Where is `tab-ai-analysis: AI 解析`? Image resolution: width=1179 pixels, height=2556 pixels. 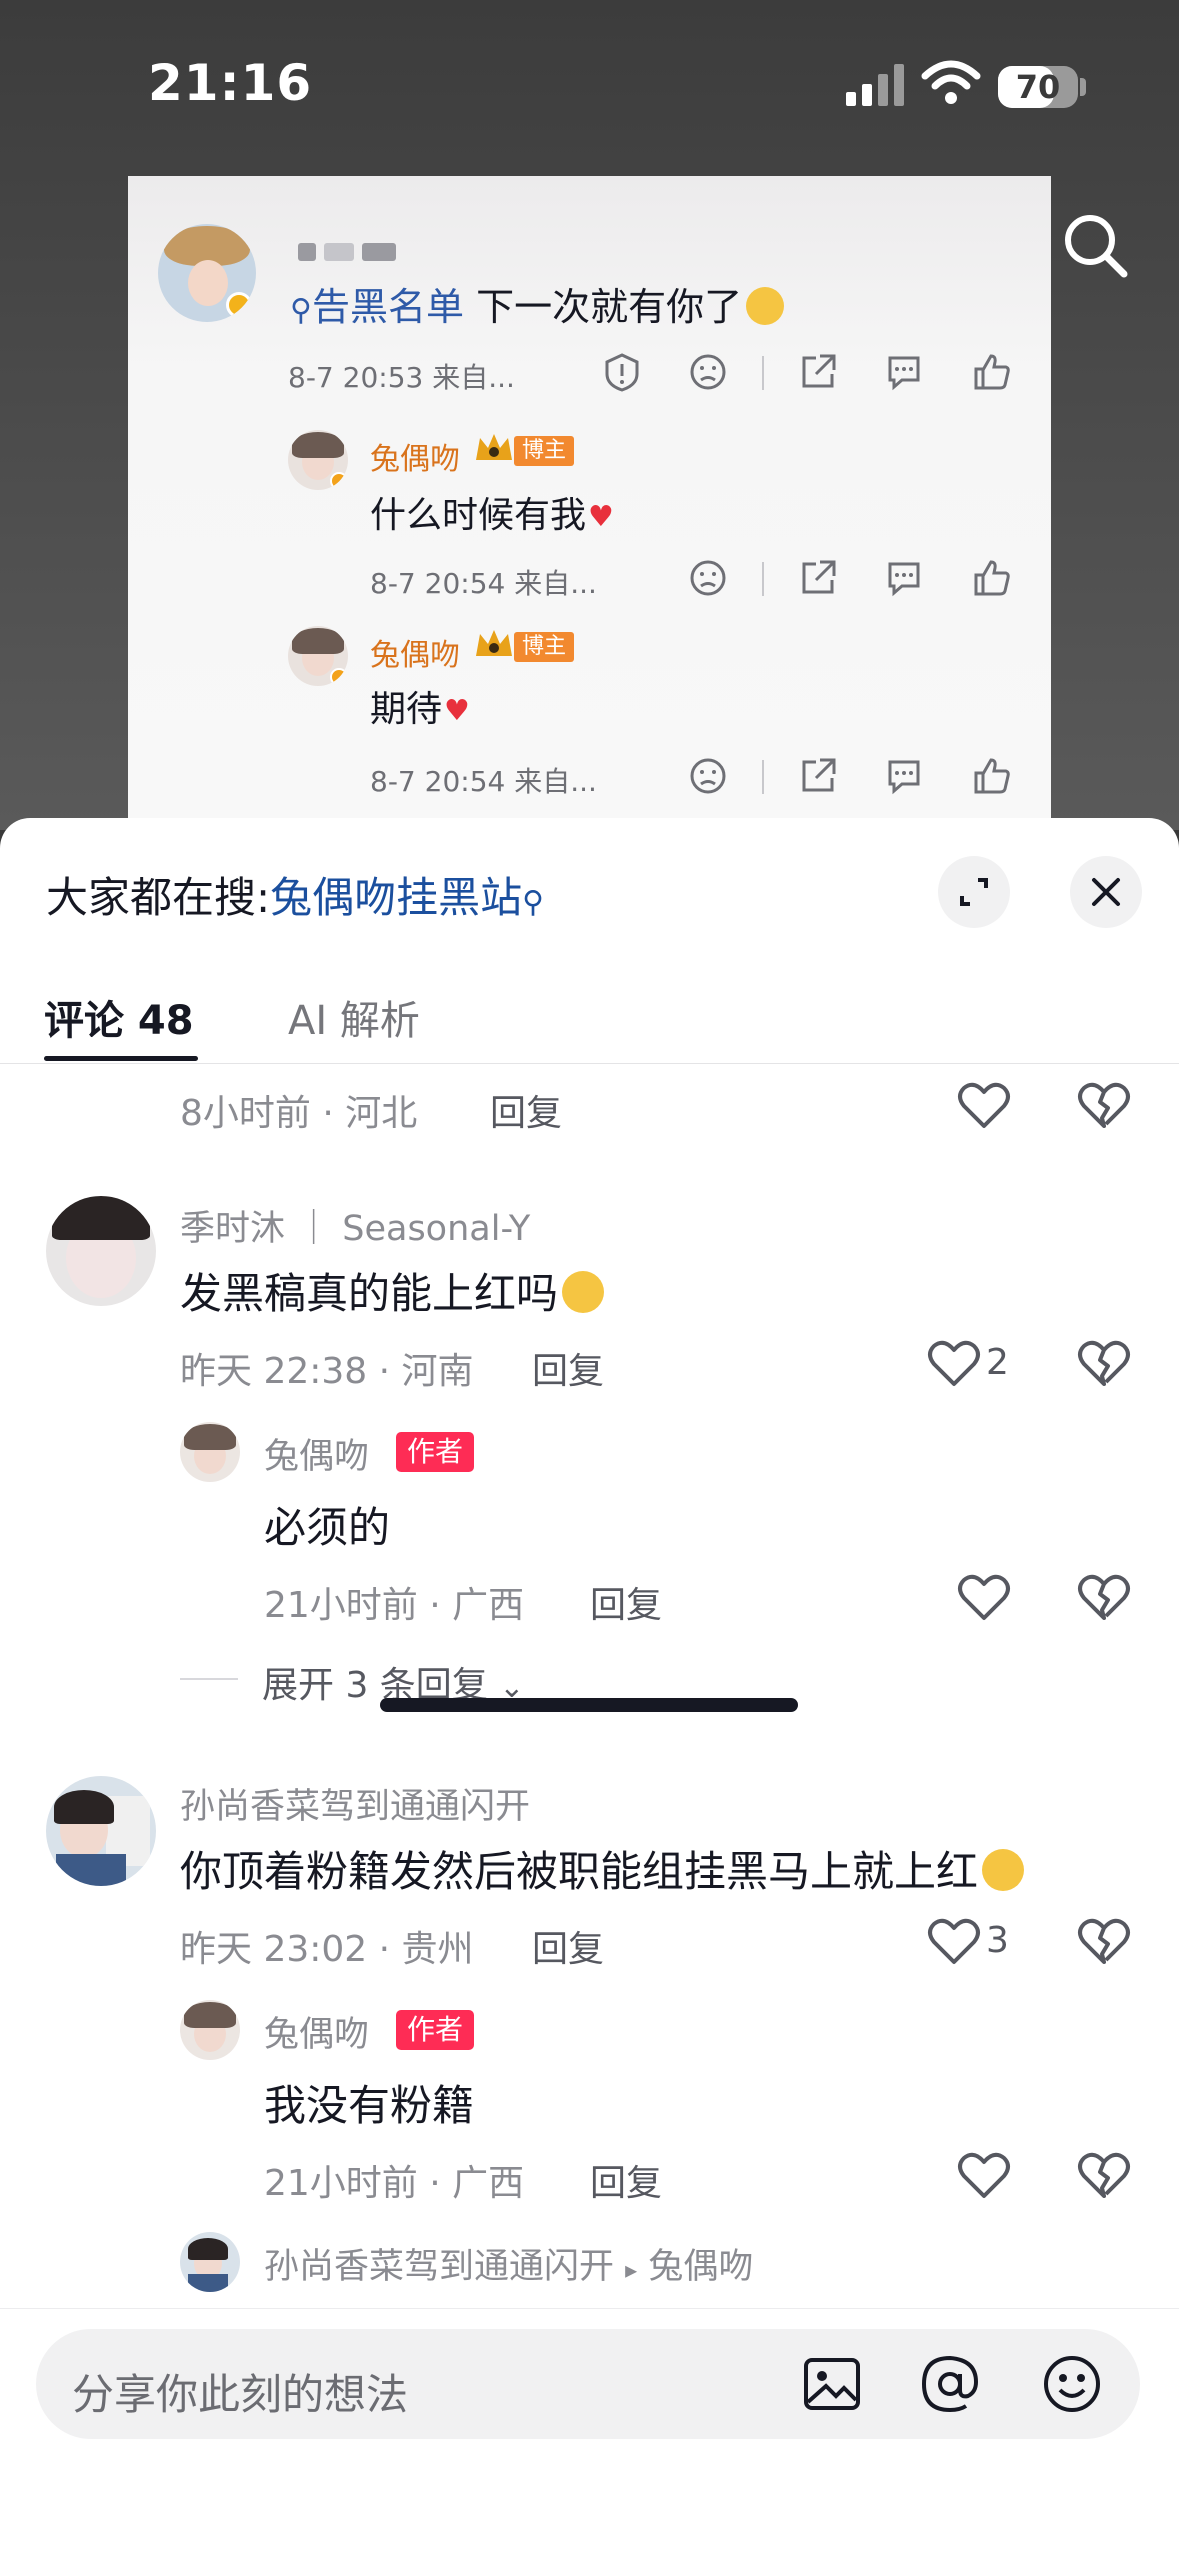
tab-ai-analysis: AI 解析 is located at coordinates (354, 1017).